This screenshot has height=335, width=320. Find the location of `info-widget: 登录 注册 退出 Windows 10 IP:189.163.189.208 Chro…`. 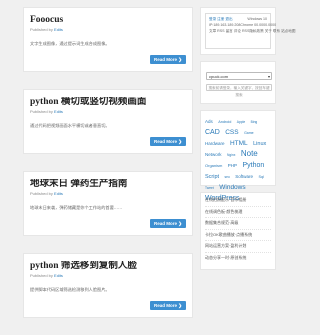

info-widget: 登录 注册 退出 Windows 10 IP:189.163.189.208 Chro… is located at coordinates (247, 31).